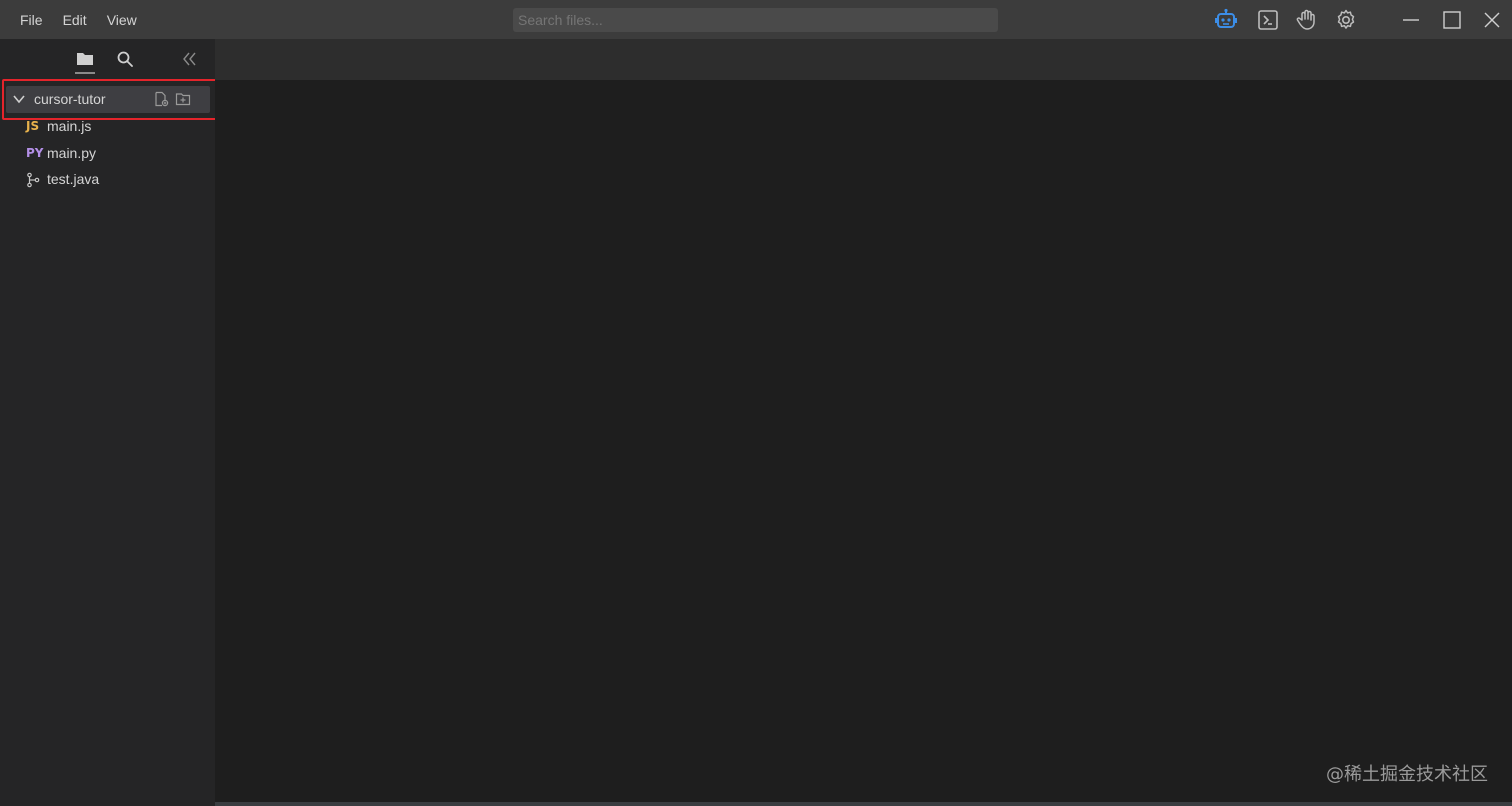 The height and width of the screenshot is (806, 1512). Describe the element at coordinates (1407, 774) in the screenshot. I see `watermark: @稀土掘金技术社区` at that location.